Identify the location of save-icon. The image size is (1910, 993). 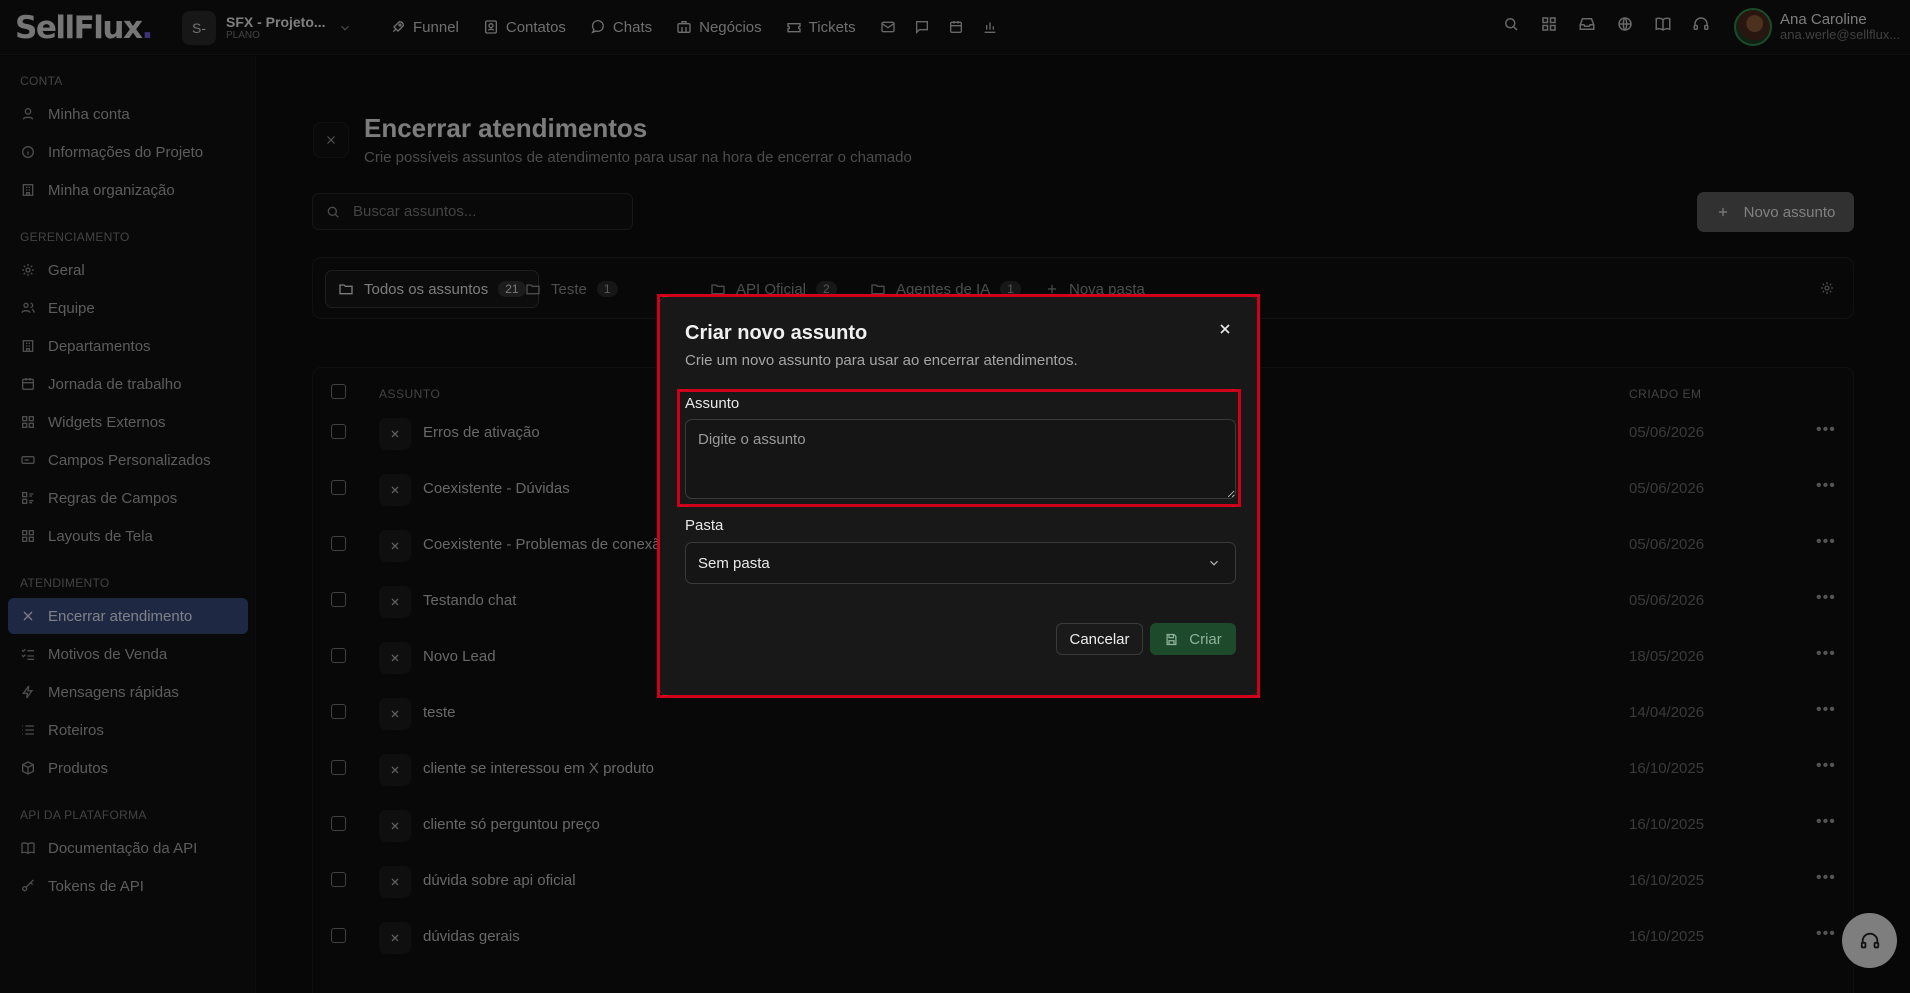
(1171, 639).